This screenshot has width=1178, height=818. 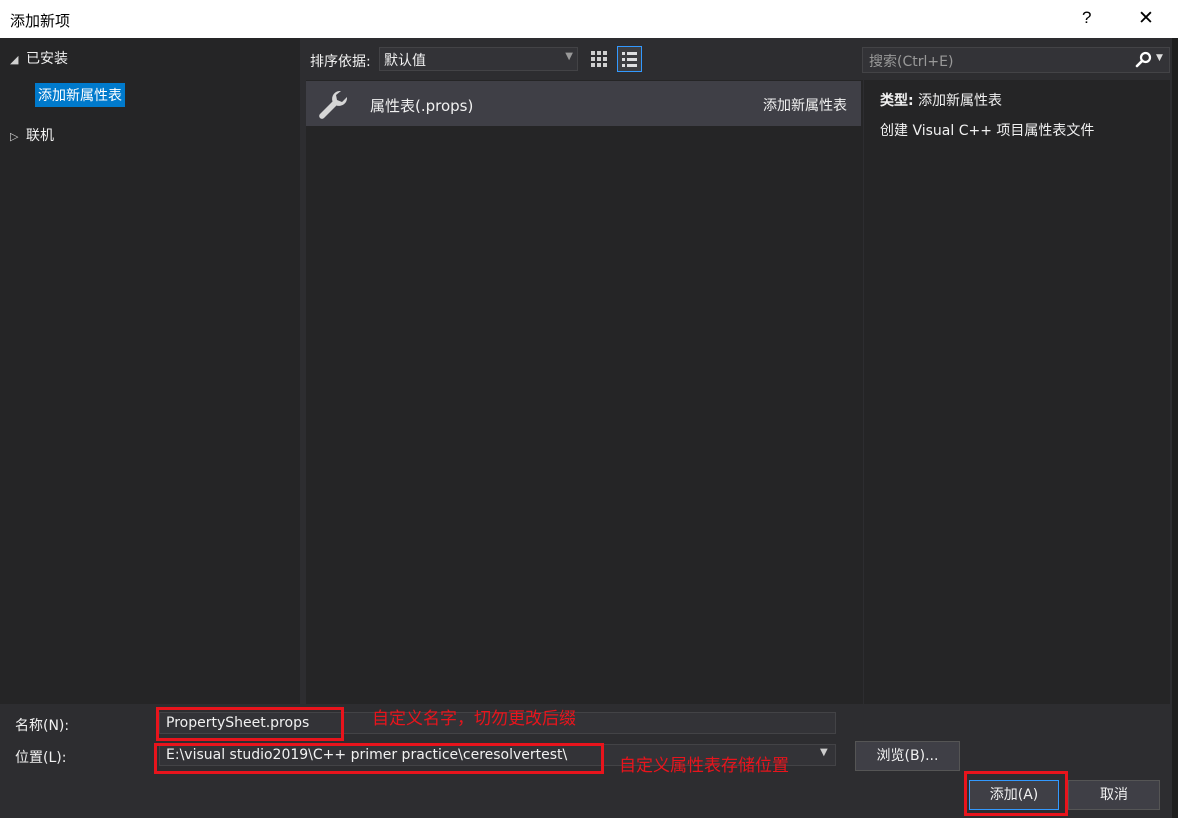 What do you see at coordinates (1175, 428) in the screenshot?
I see `window-edge` at bounding box center [1175, 428].